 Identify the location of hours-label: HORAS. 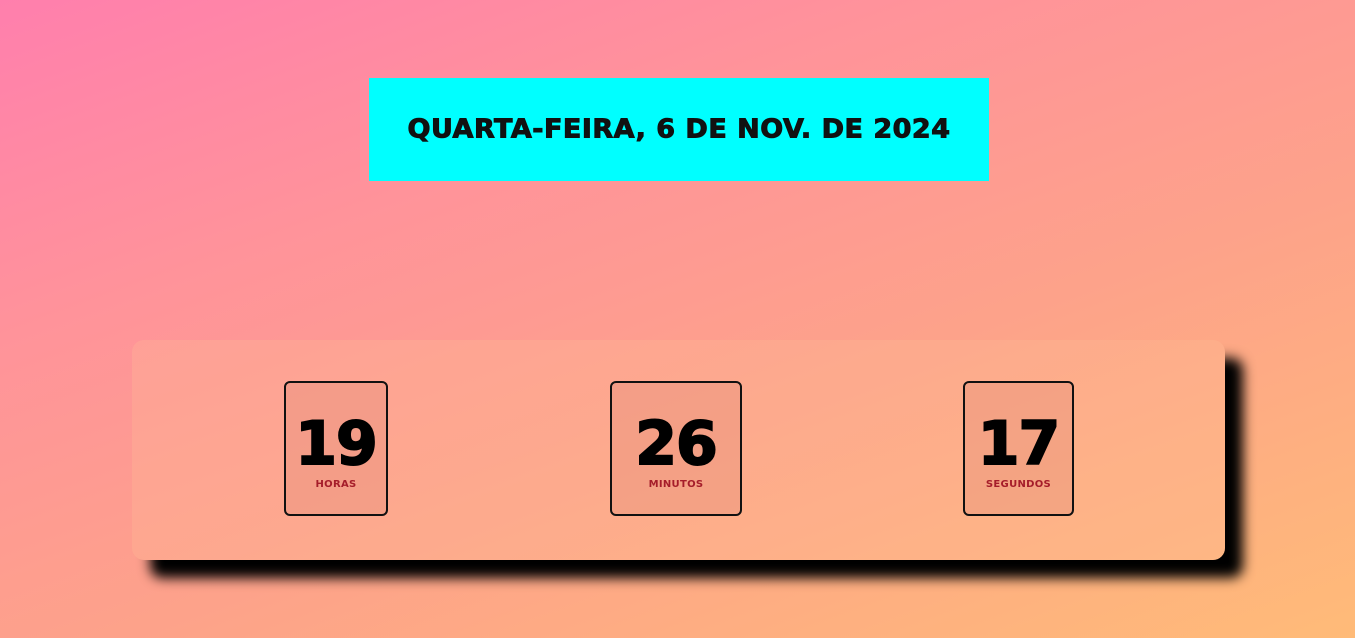
(336, 484).